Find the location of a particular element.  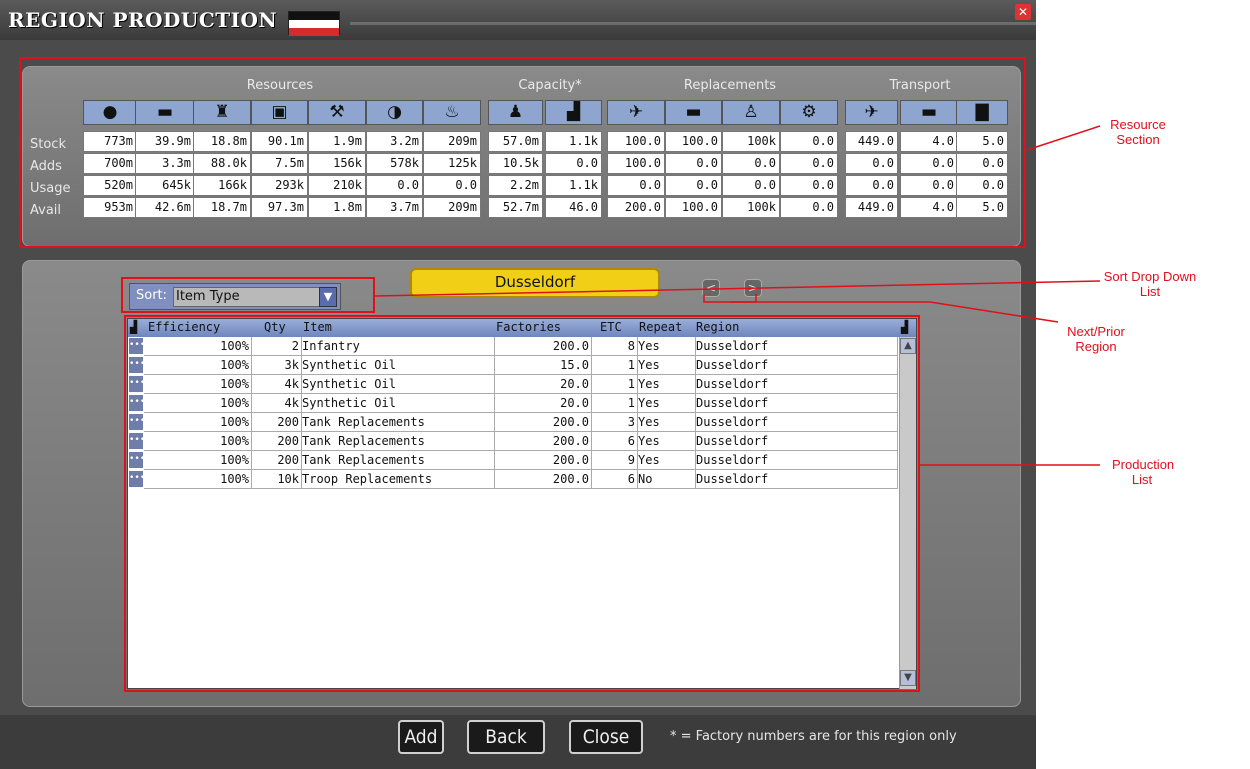

close-button: Close is located at coordinates (606, 737).